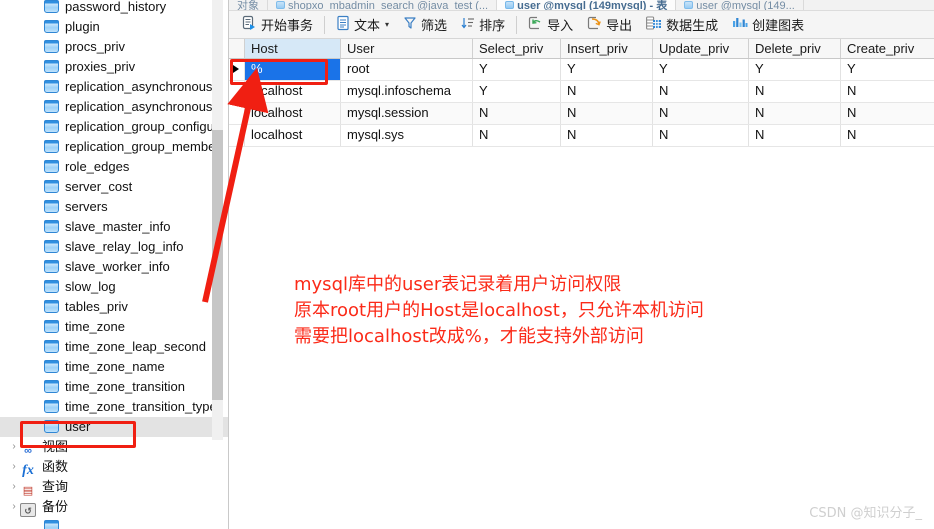 The height and width of the screenshot is (529, 934). I want to click on begin-transaction-button: 开始事务, so click(277, 25).